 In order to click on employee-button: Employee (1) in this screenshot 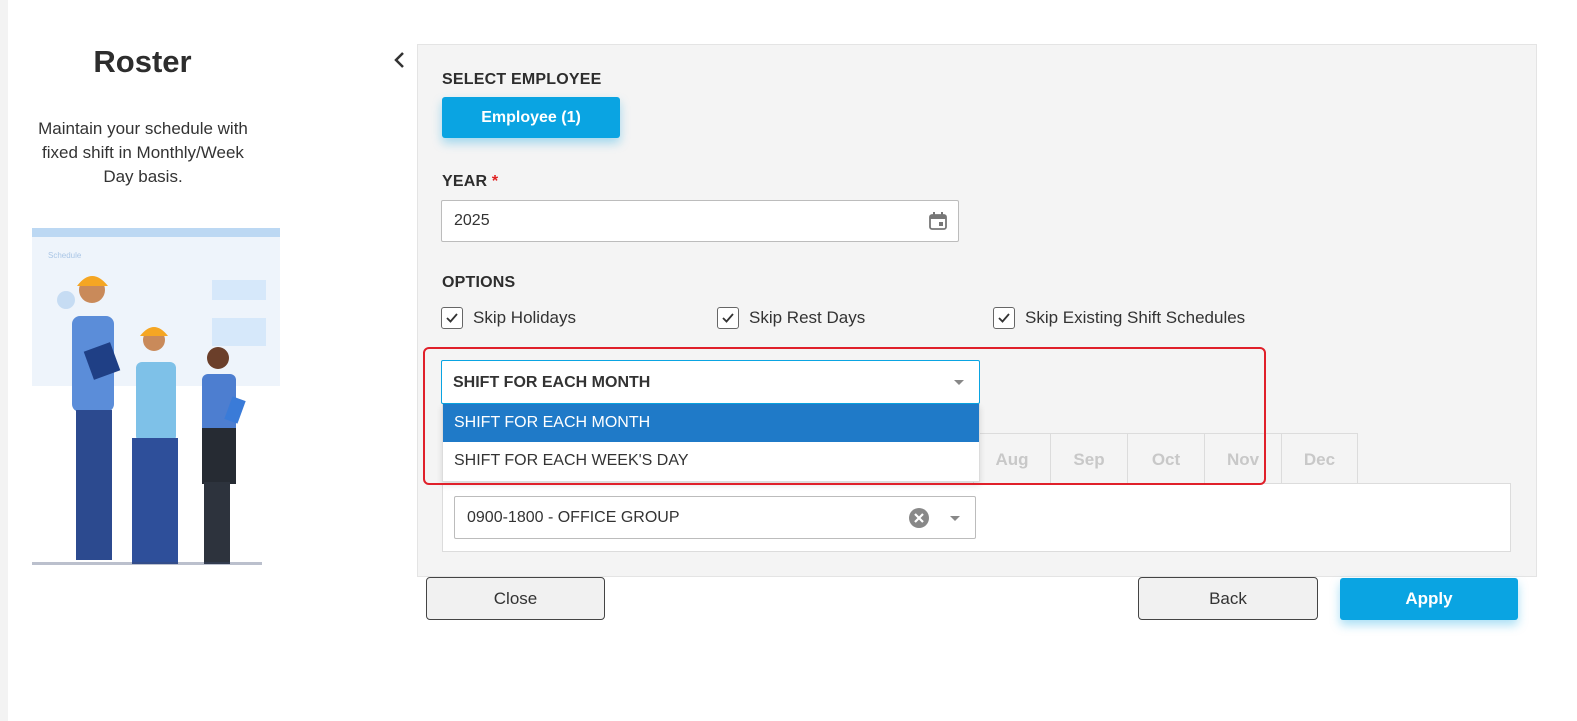, I will do `click(531, 117)`.